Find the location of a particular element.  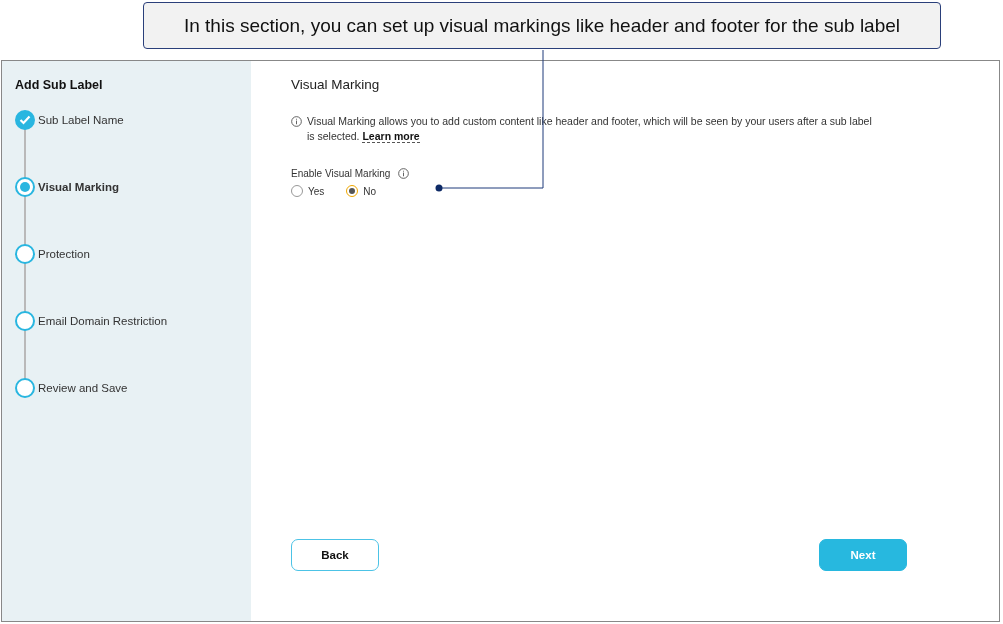

back-button: Back is located at coordinates (335, 555).